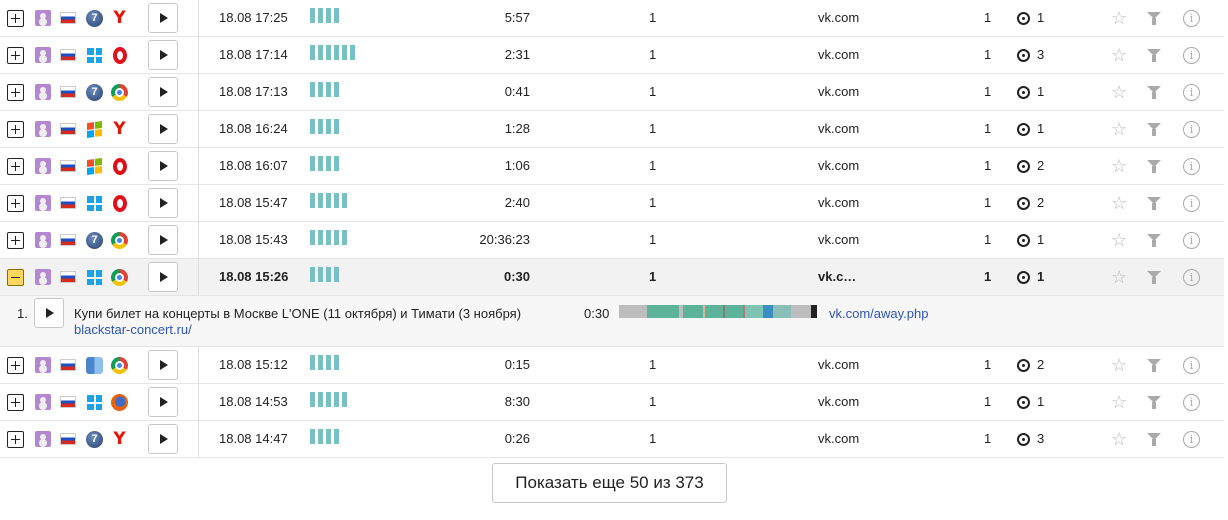 This screenshot has width=1228, height=520. What do you see at coordinates (516, 276) in the screenshot?
I see `visit-duration: 0:30` at bounding box center [516, 276].